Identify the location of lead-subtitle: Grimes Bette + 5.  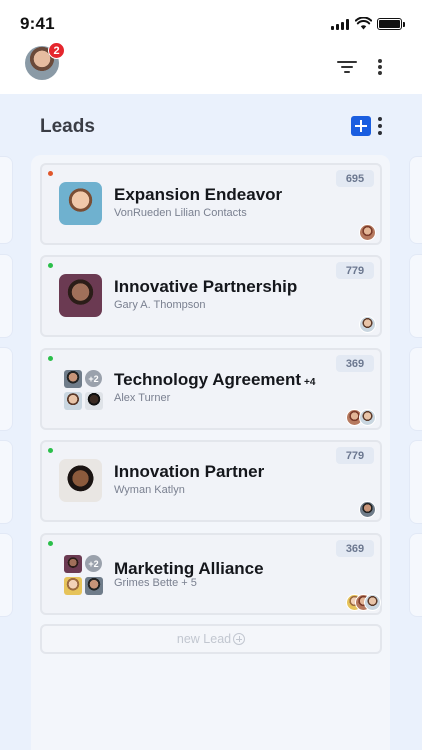
(155, 583).